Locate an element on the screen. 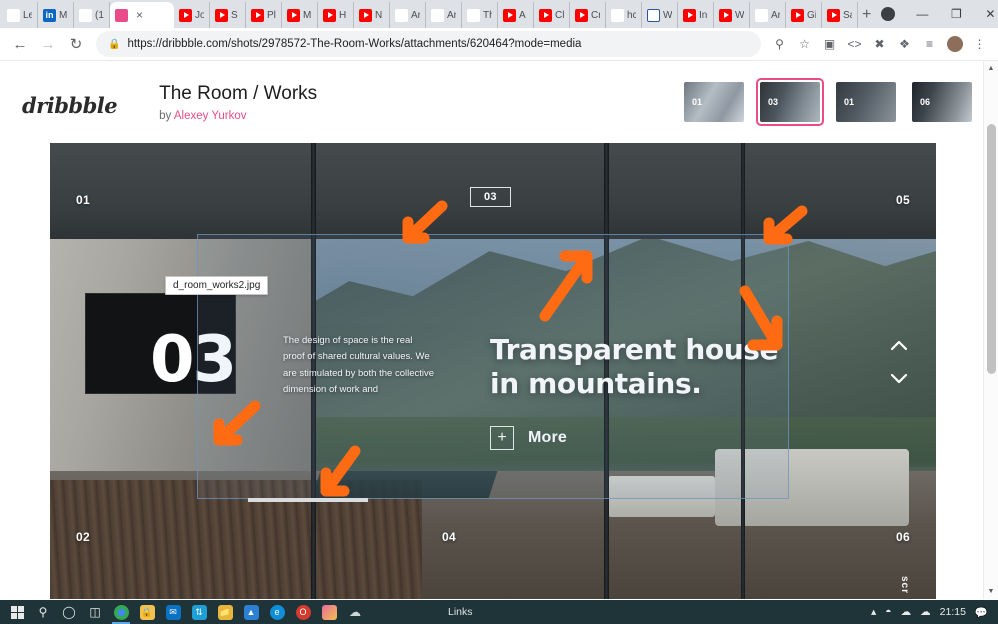  browser-tab-11: a Ar is located at coordinates (444, 15).